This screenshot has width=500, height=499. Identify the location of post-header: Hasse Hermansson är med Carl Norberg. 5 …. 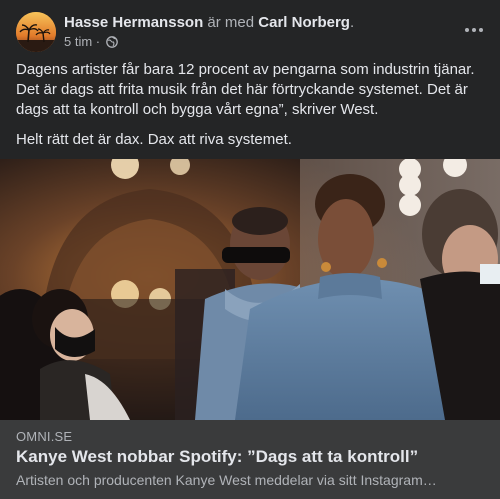
(250, 32).